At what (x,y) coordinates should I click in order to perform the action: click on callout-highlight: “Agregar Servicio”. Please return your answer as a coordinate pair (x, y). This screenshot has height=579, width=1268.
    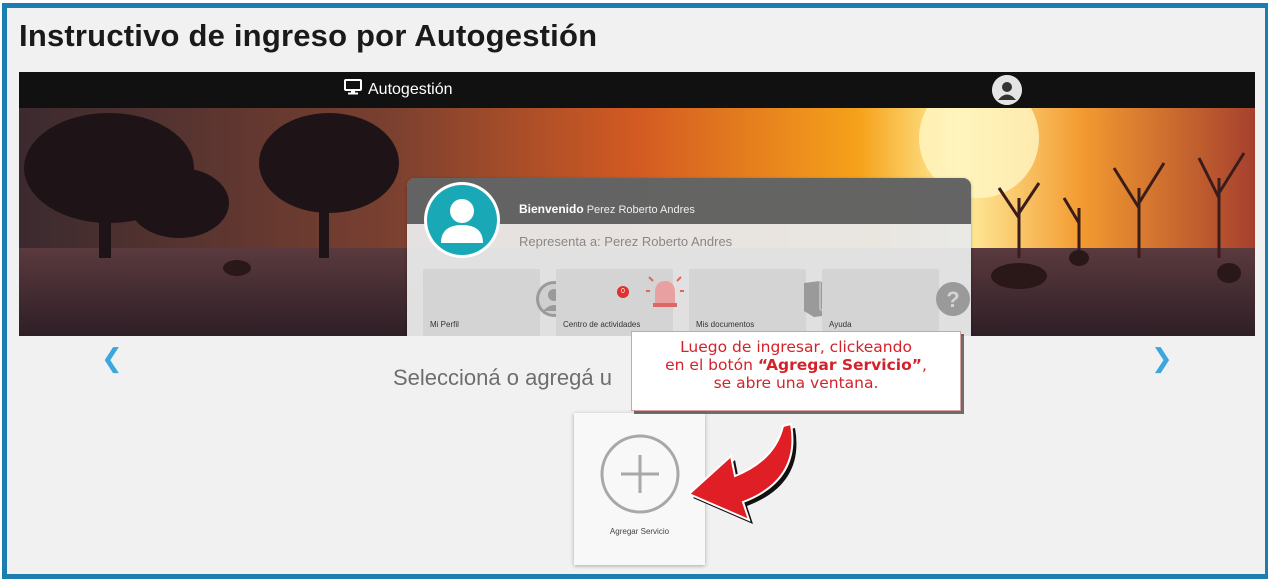
    Looking at the image, I should click on (839, 365).